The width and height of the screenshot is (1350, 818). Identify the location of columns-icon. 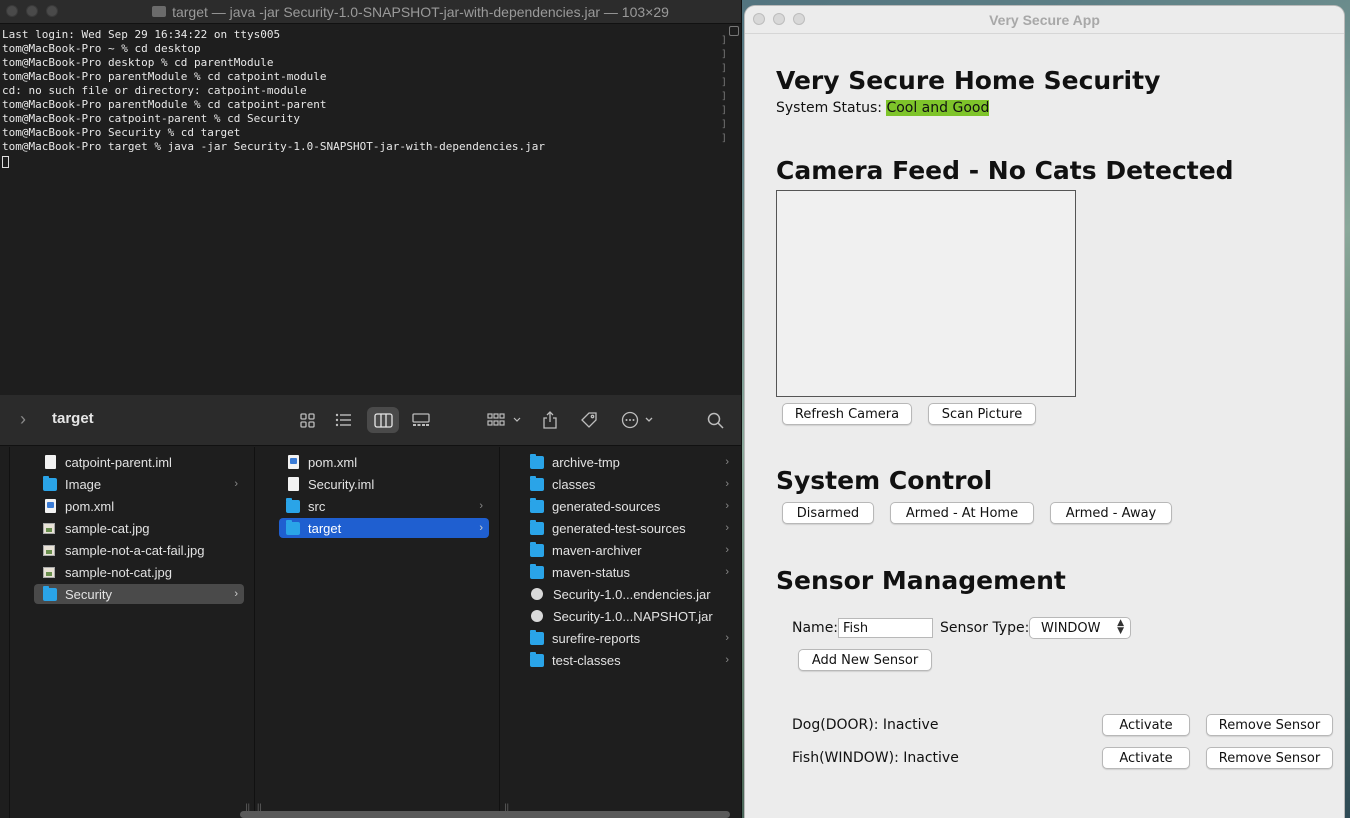
(383, 420).